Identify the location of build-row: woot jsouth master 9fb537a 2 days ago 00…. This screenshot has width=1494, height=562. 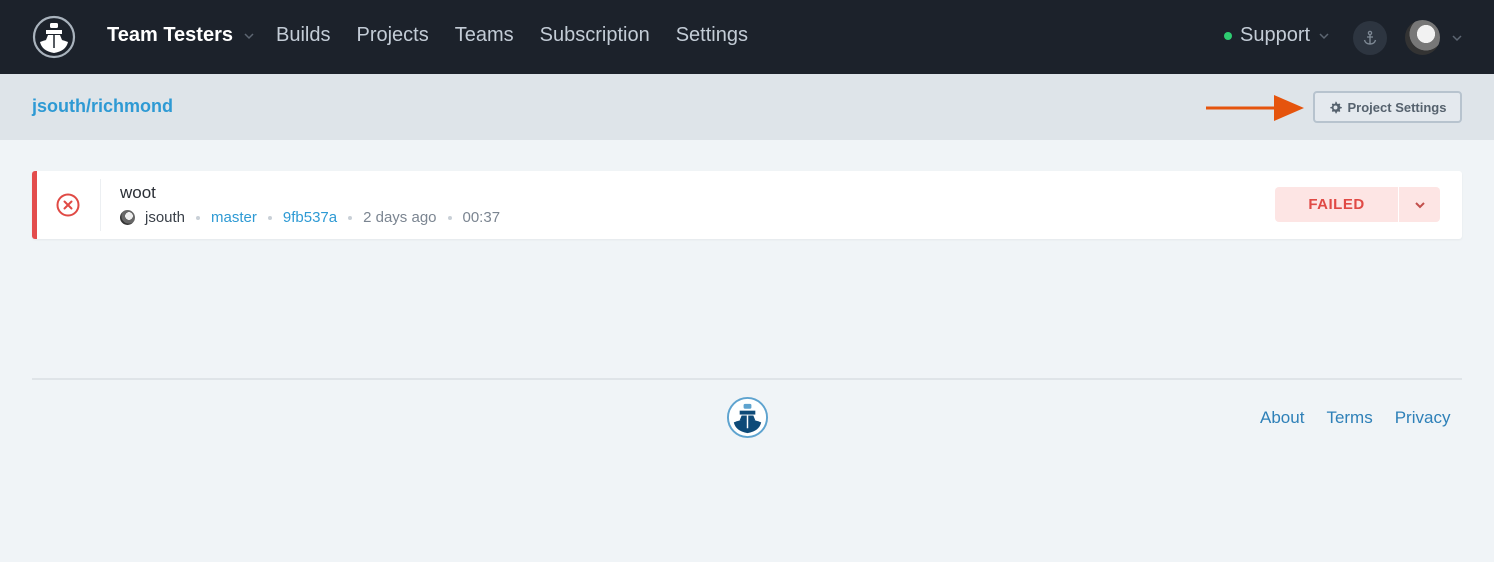
(747, 205).